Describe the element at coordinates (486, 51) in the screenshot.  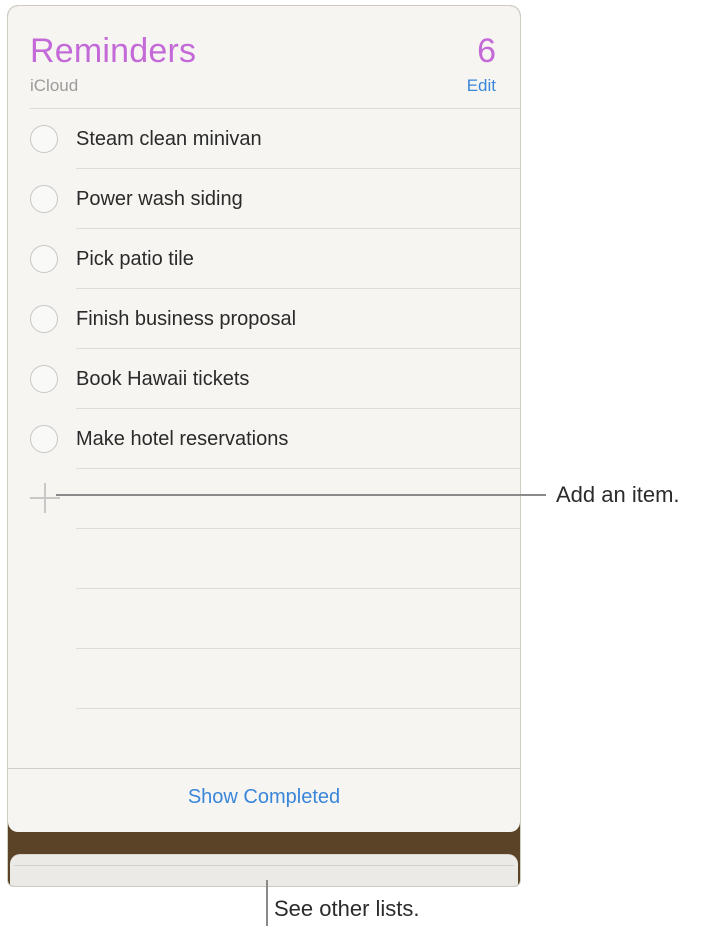
I see `reminder-count: 6` at that location.